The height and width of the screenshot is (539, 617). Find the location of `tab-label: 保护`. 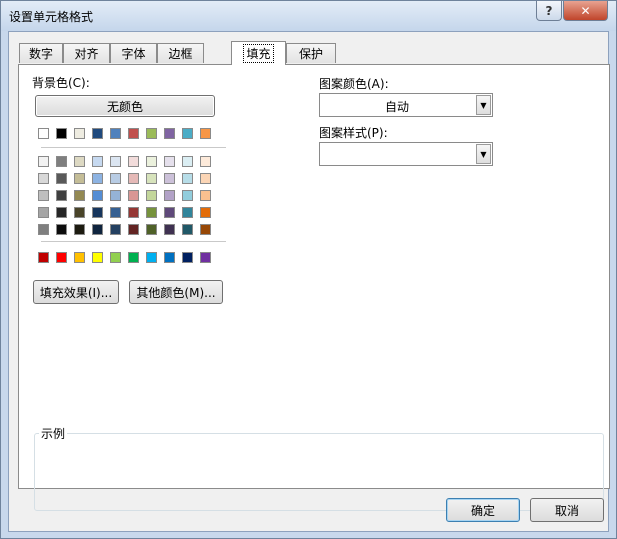

tab-label: 保护 is located at coordinates (310, 54).